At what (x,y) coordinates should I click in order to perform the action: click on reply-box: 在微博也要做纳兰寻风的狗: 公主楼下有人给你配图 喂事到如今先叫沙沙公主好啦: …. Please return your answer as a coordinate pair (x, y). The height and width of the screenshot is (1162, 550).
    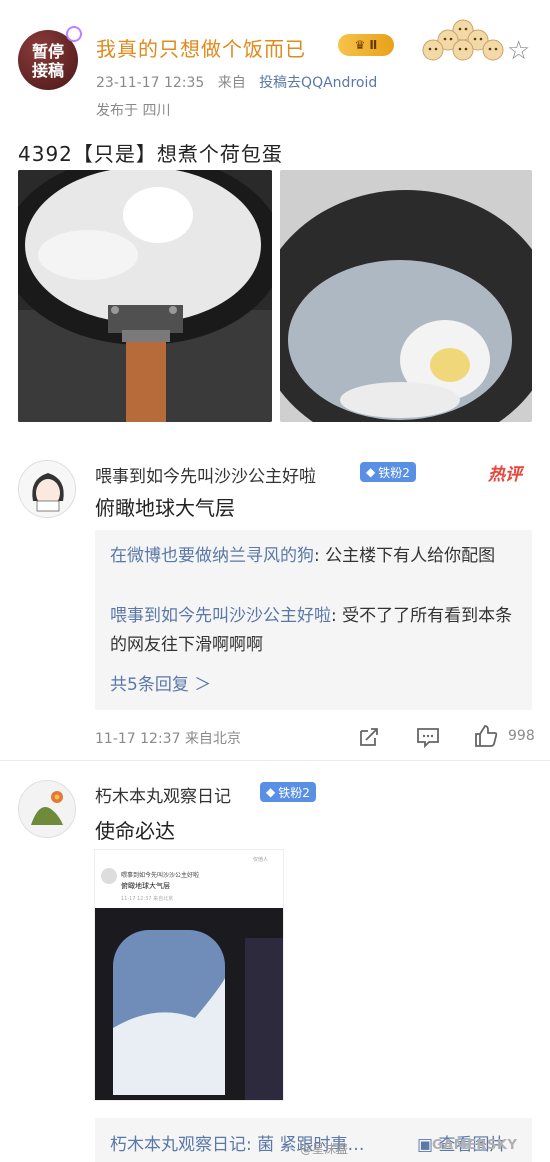
    Looking at the image, I should click on (313, 620).